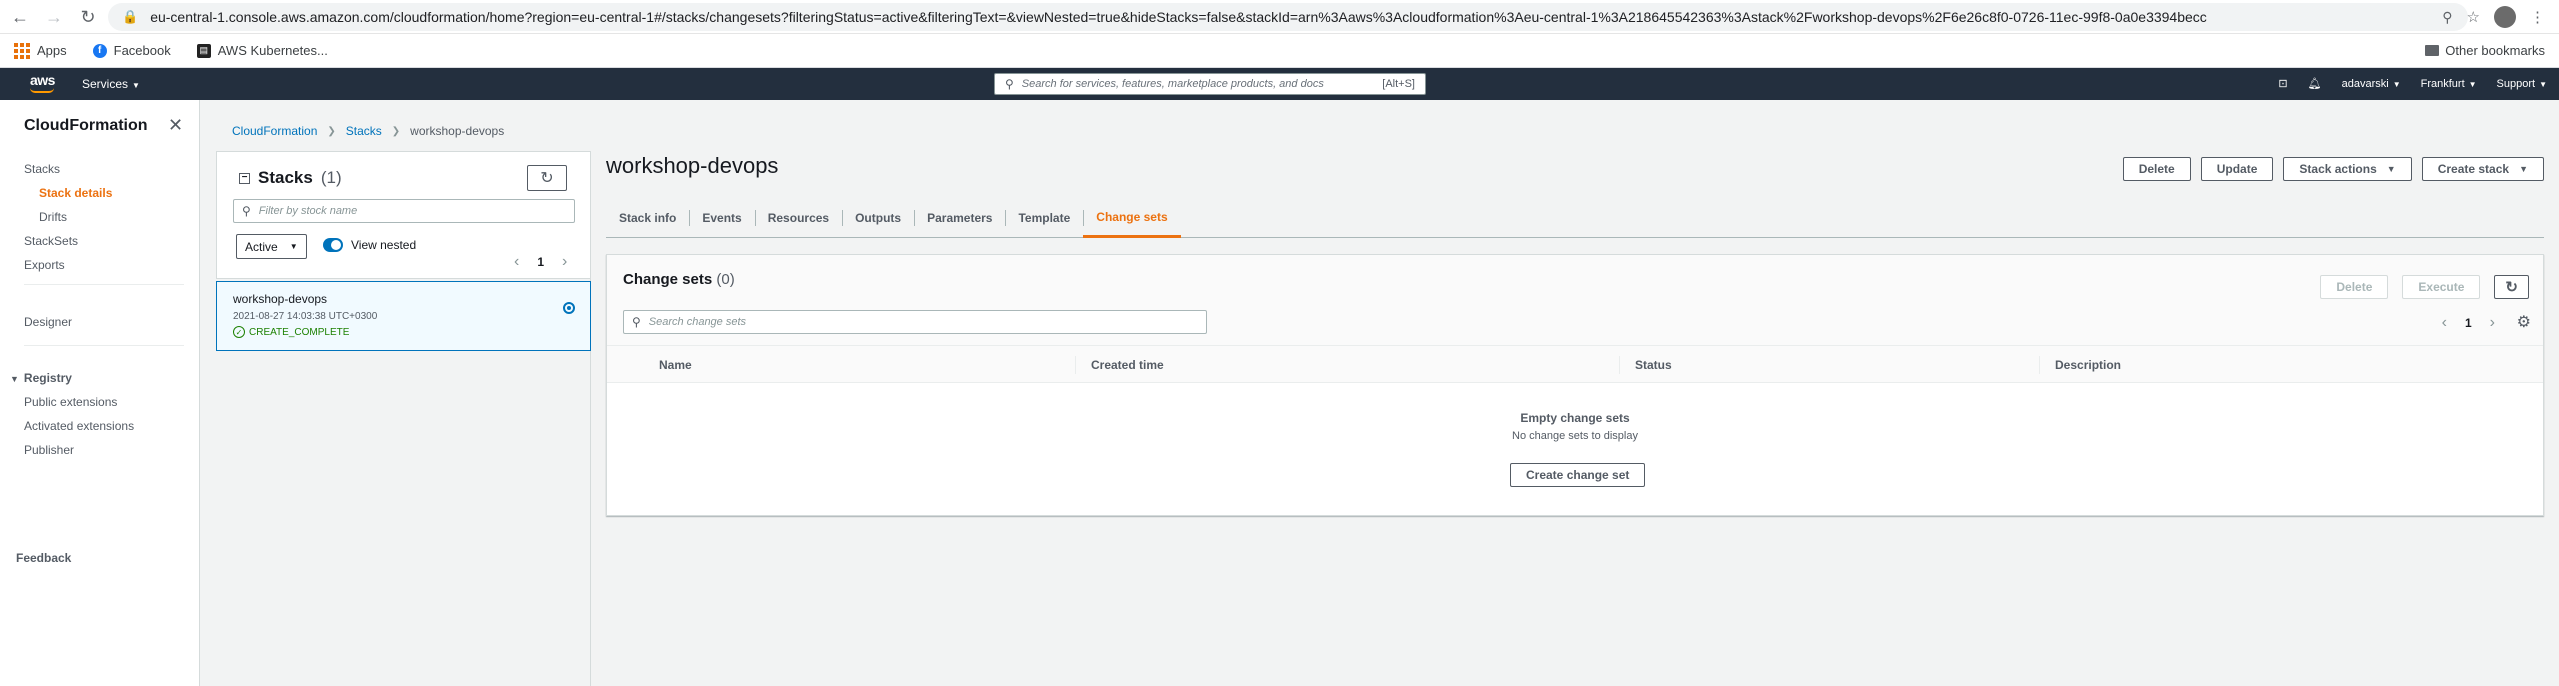 This screenshot has height=686, width=2559. Describe the element at coordinates (2354, 287) in the screenshot. I see `delete-change-set-button: Delete` at that location.